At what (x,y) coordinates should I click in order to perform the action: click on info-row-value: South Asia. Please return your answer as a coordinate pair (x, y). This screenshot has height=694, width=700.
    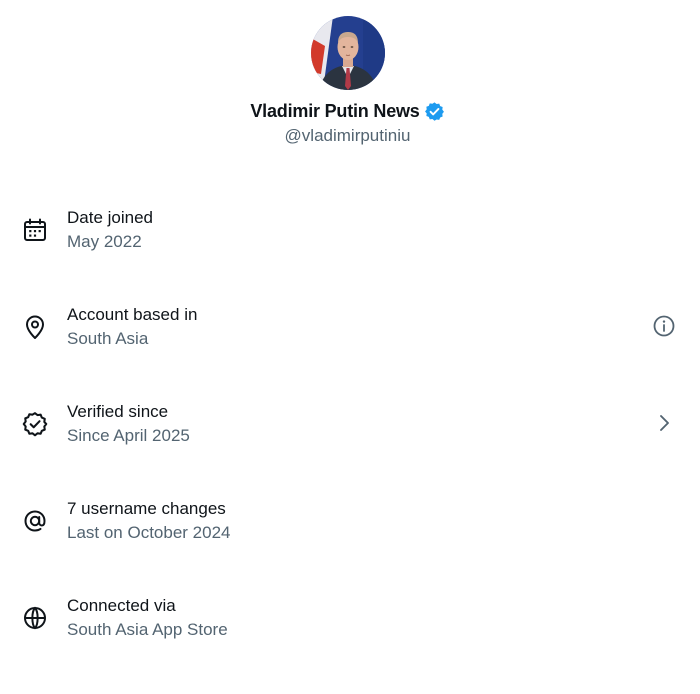
    Looking at the image, I should click on (108, 338).